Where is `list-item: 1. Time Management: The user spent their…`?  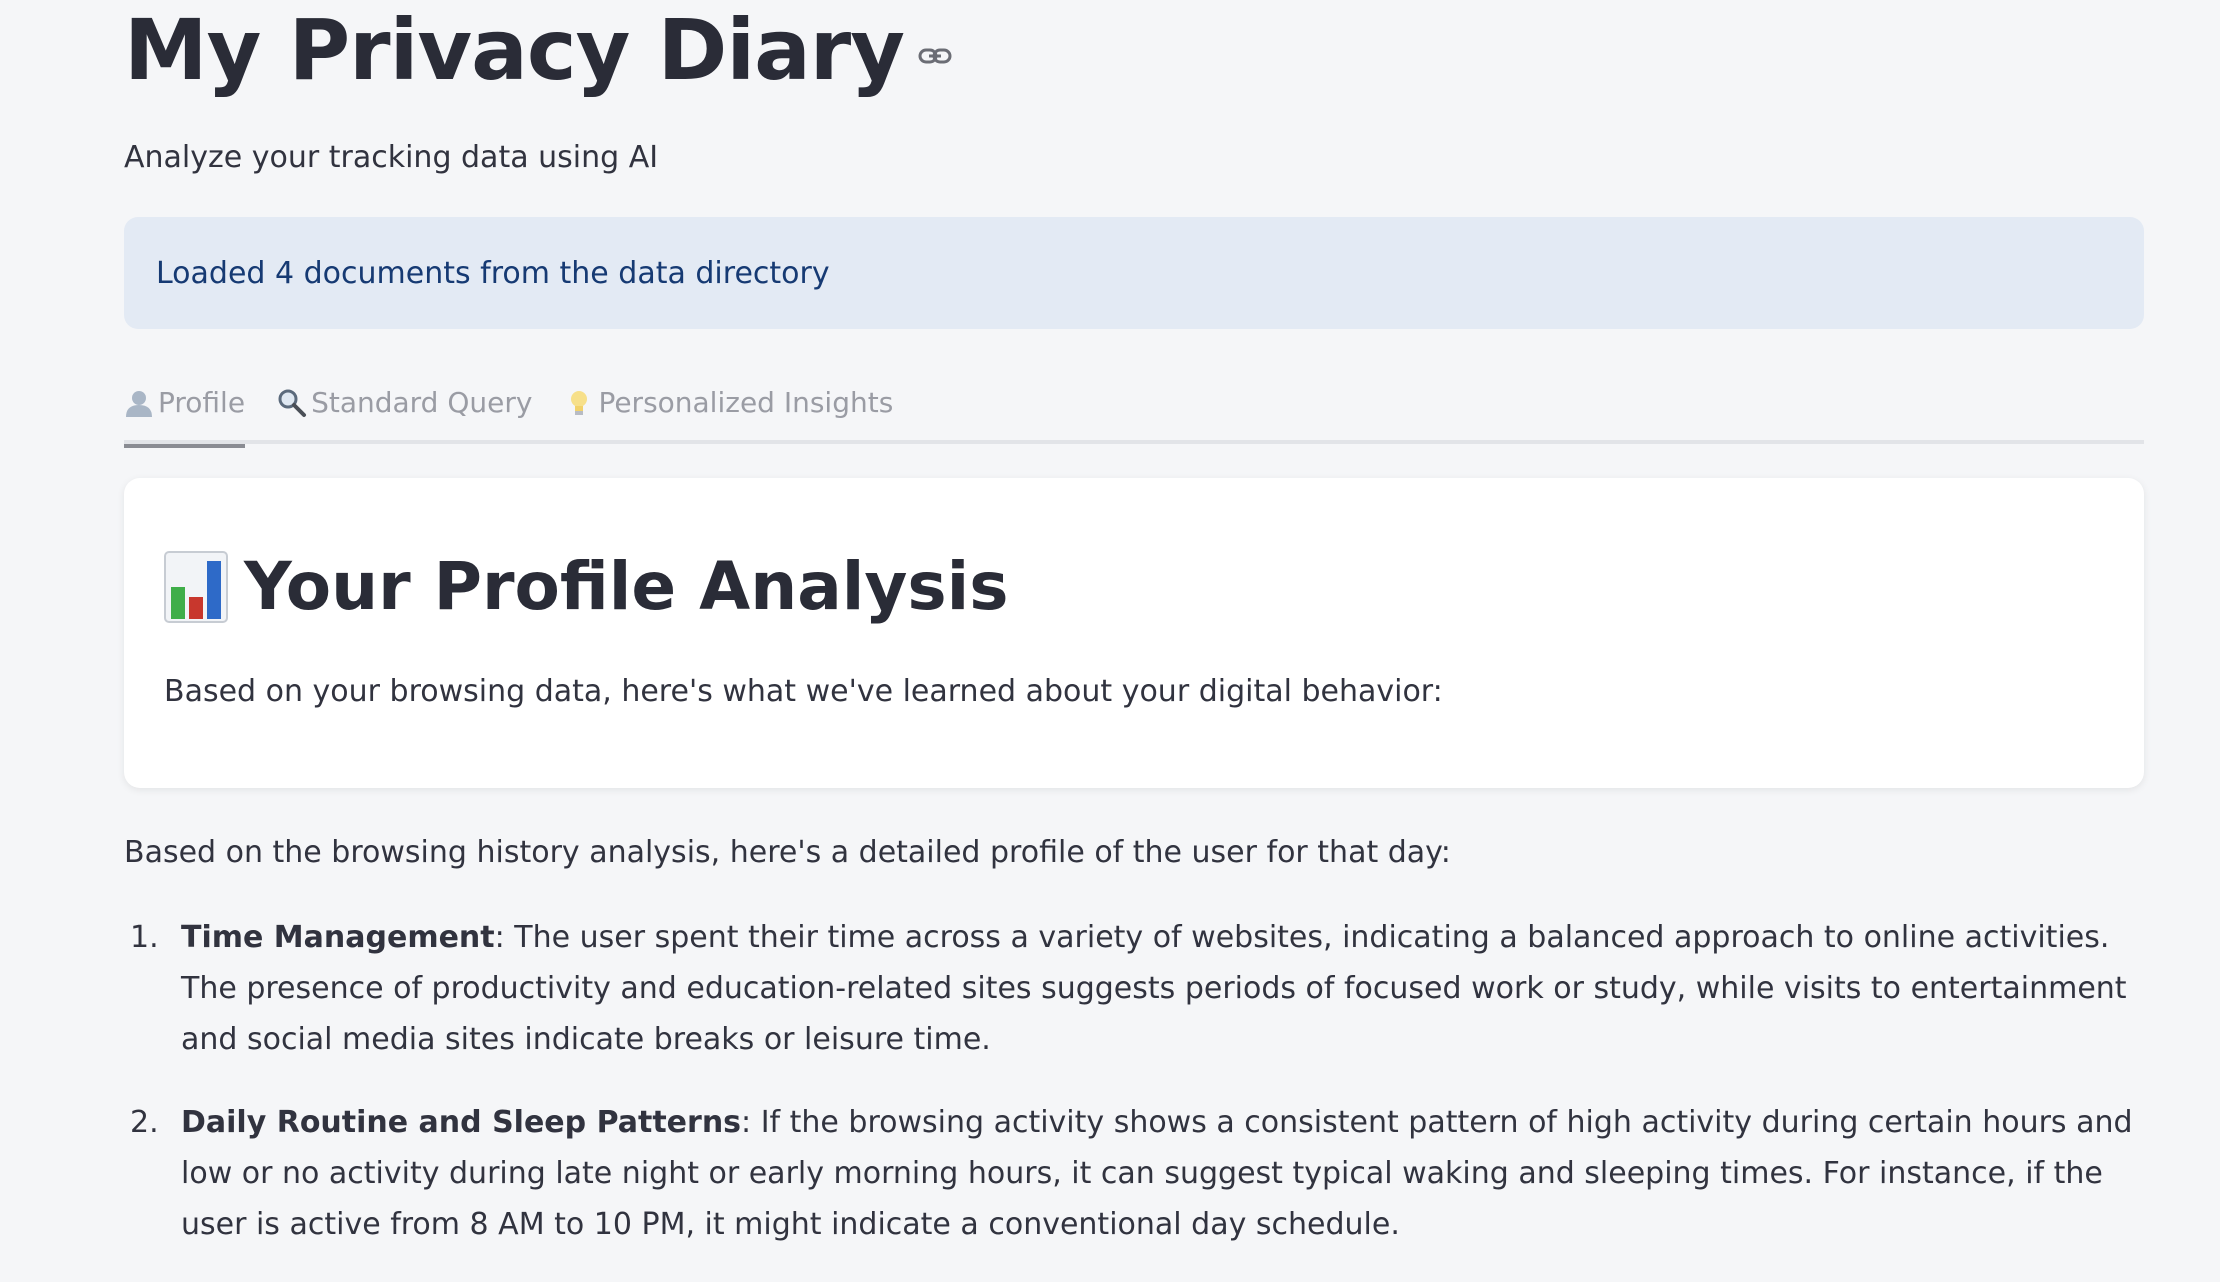
list-item: 1. Time Management: The user spent their… is located at coordinates (1134, 988).